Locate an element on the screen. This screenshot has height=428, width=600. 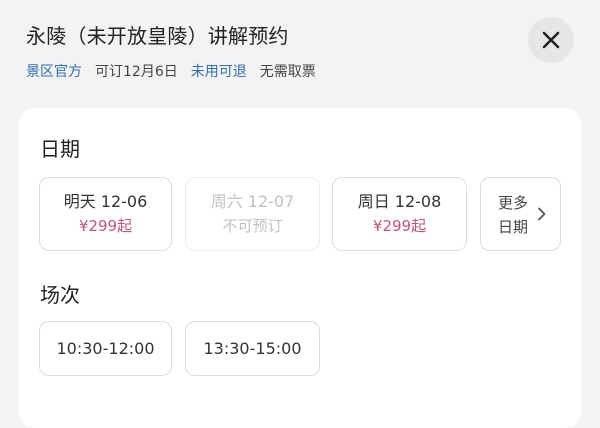
close-button is located at coordinates (551, 40).